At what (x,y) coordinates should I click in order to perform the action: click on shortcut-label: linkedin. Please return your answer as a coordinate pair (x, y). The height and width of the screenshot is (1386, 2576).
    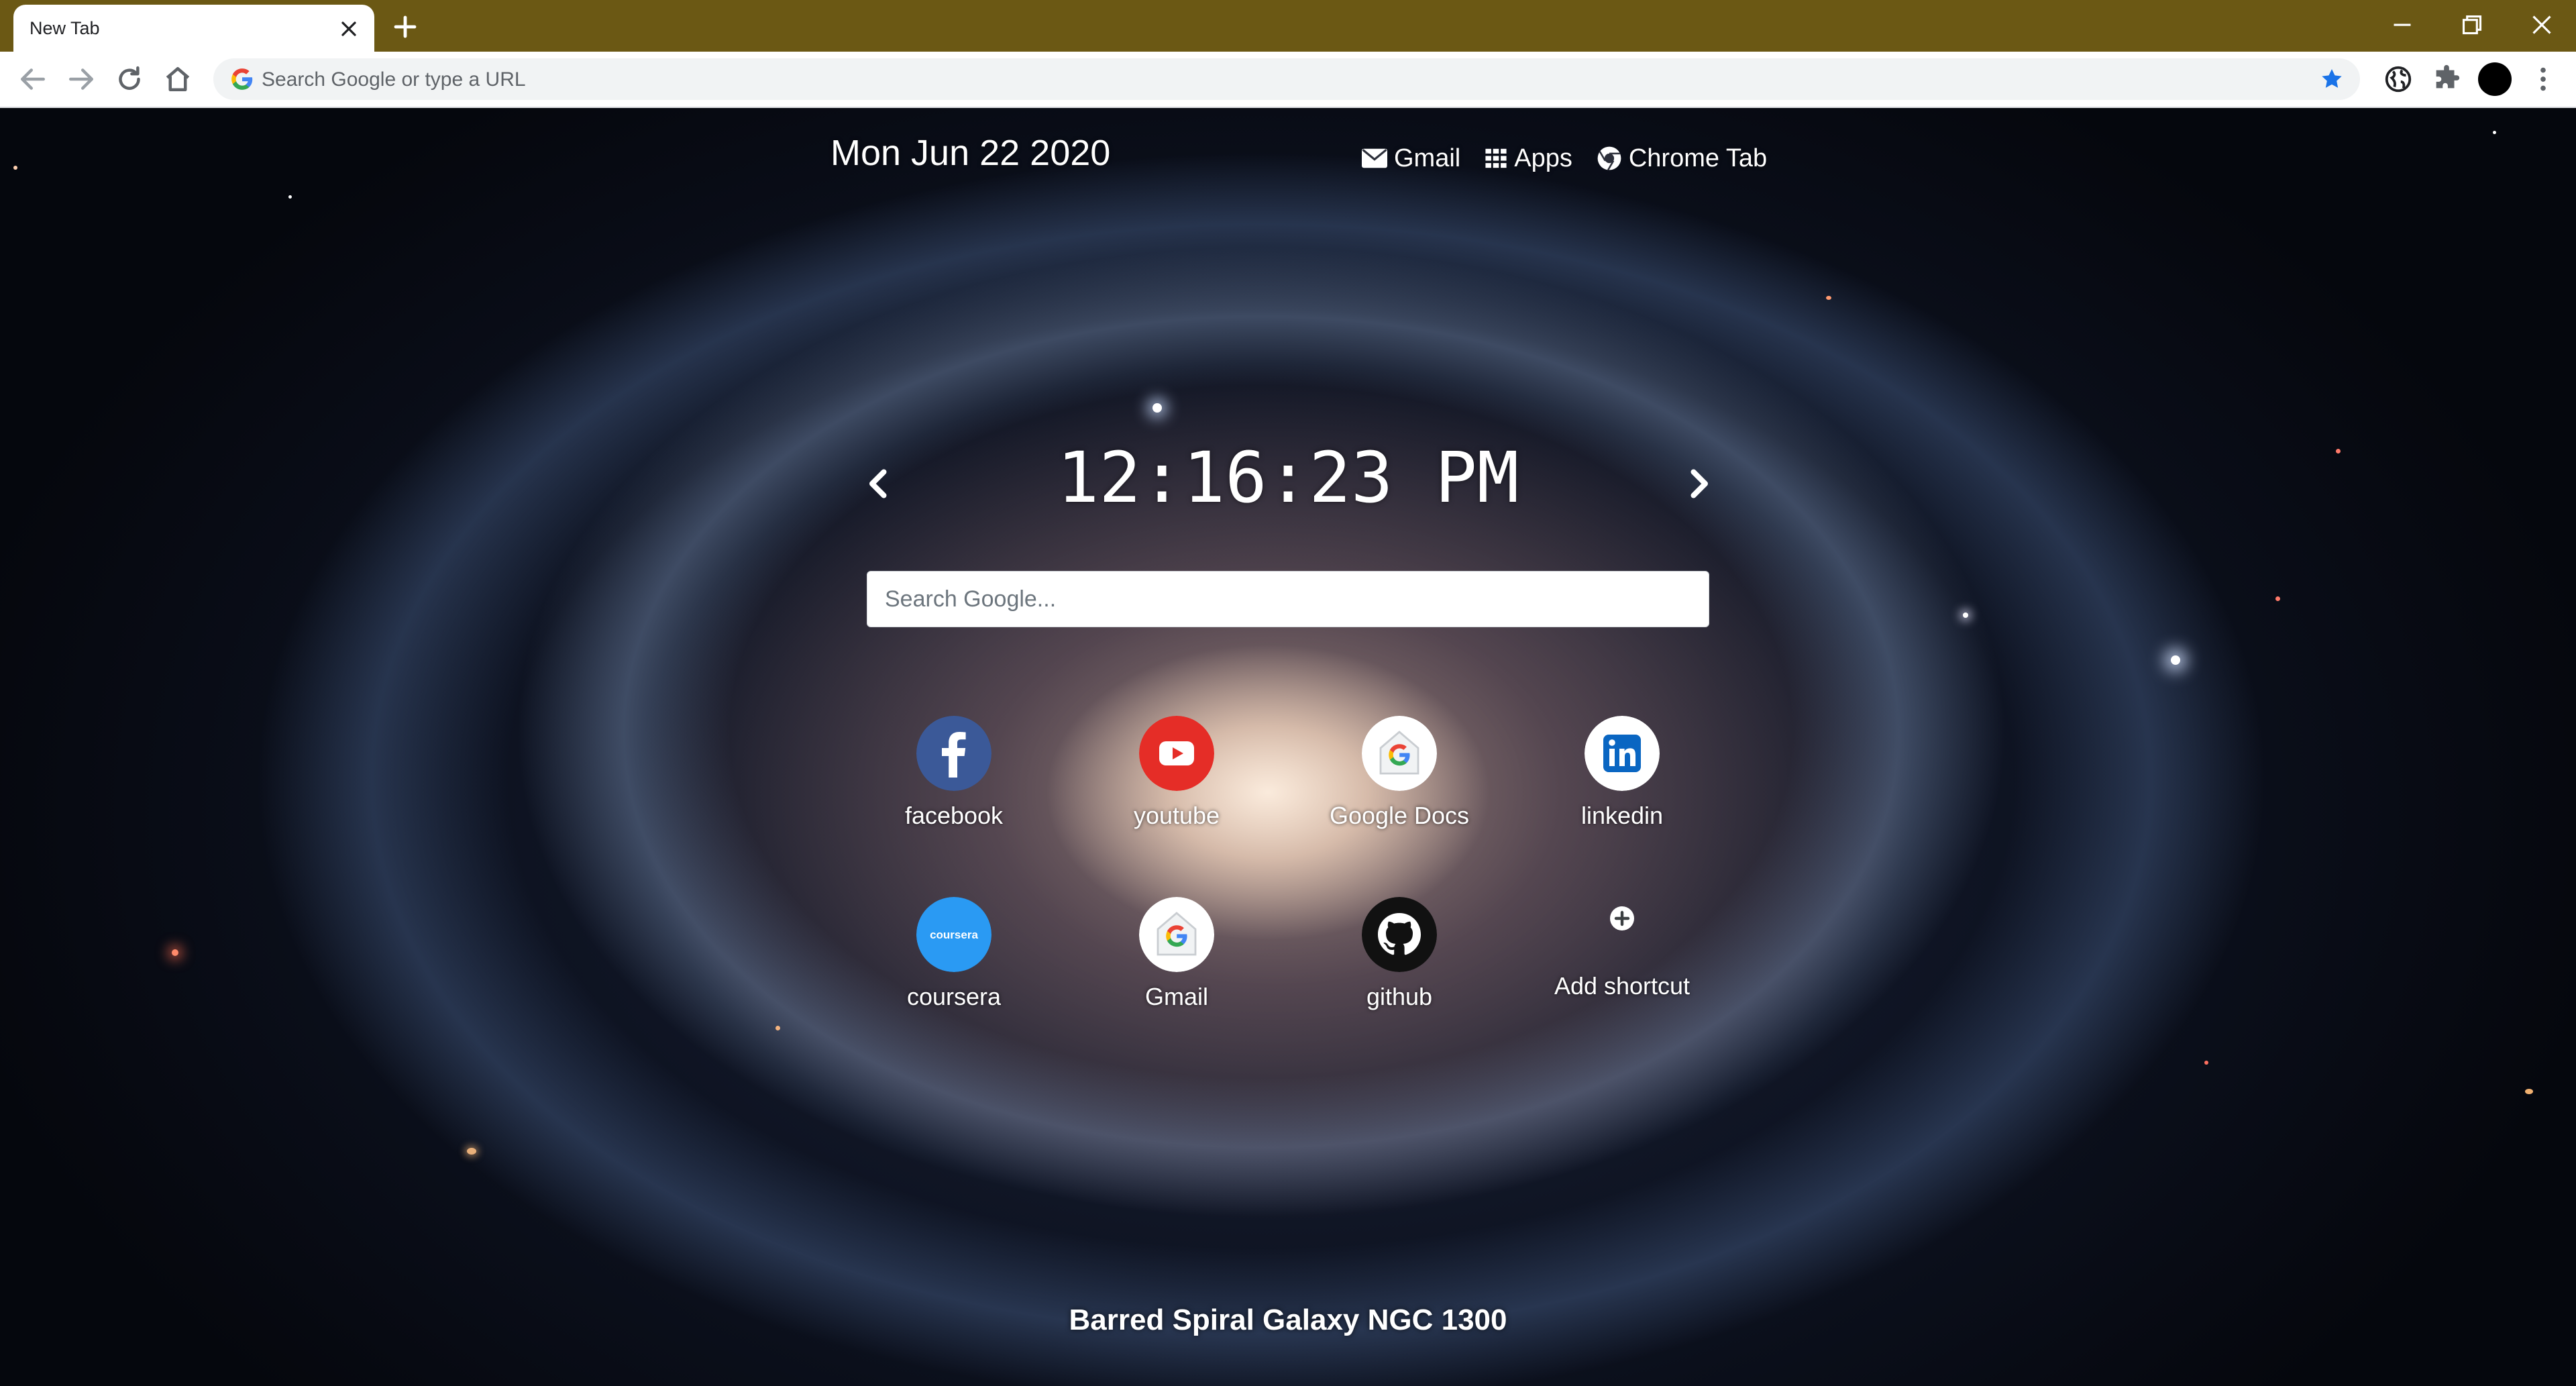
    Looking at the image, I should click on (1622, 815).